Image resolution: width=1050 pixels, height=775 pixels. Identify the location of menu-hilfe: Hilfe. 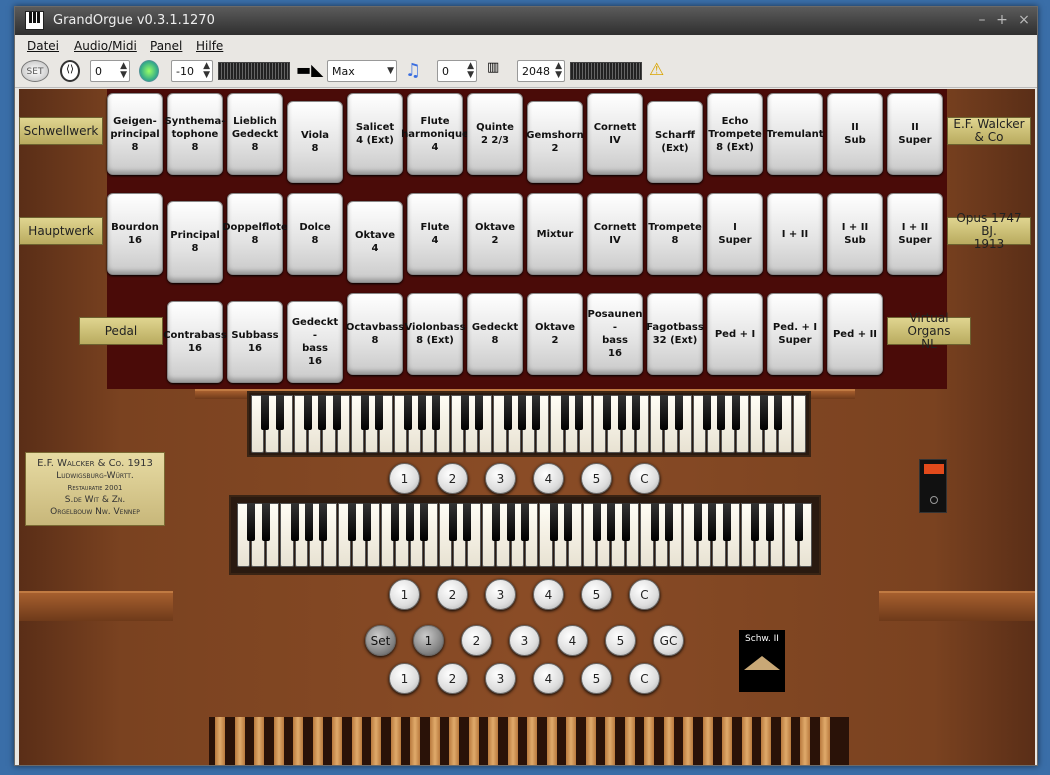
(209, 46).